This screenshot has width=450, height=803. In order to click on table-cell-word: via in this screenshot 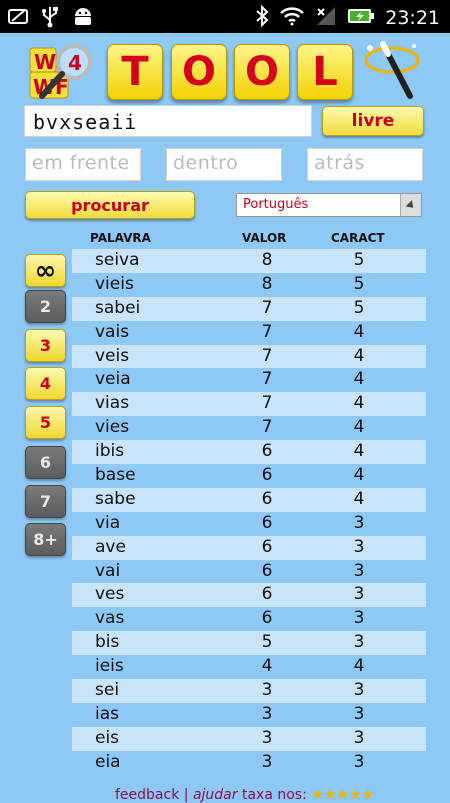, I will do `click(108, 522)`.